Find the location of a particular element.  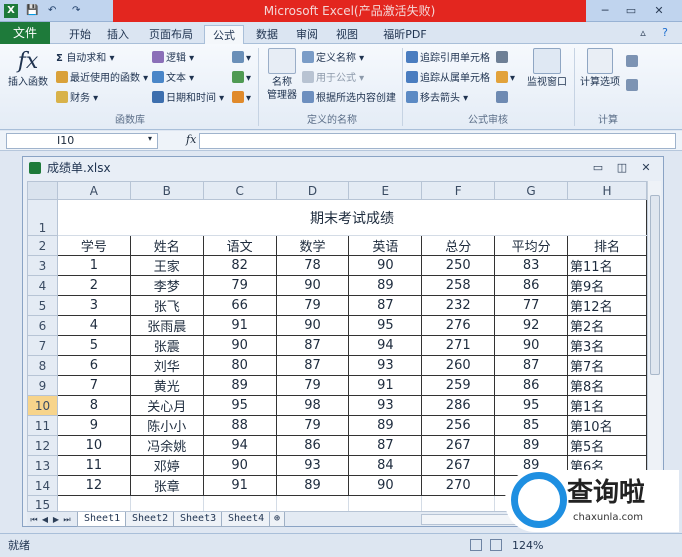

save-icon: 💾 is located at coordinates (32, 11).